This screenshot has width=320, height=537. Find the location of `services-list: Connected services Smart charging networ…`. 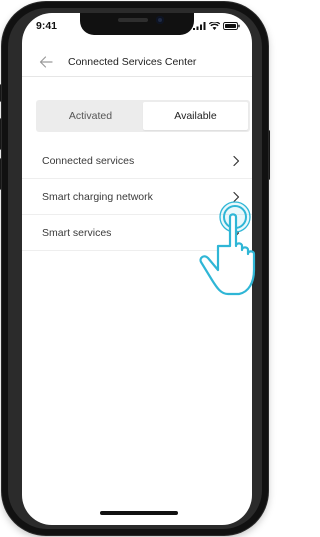

services-list: Connected services Smart charging networ… is located at coordinates (137, 197).